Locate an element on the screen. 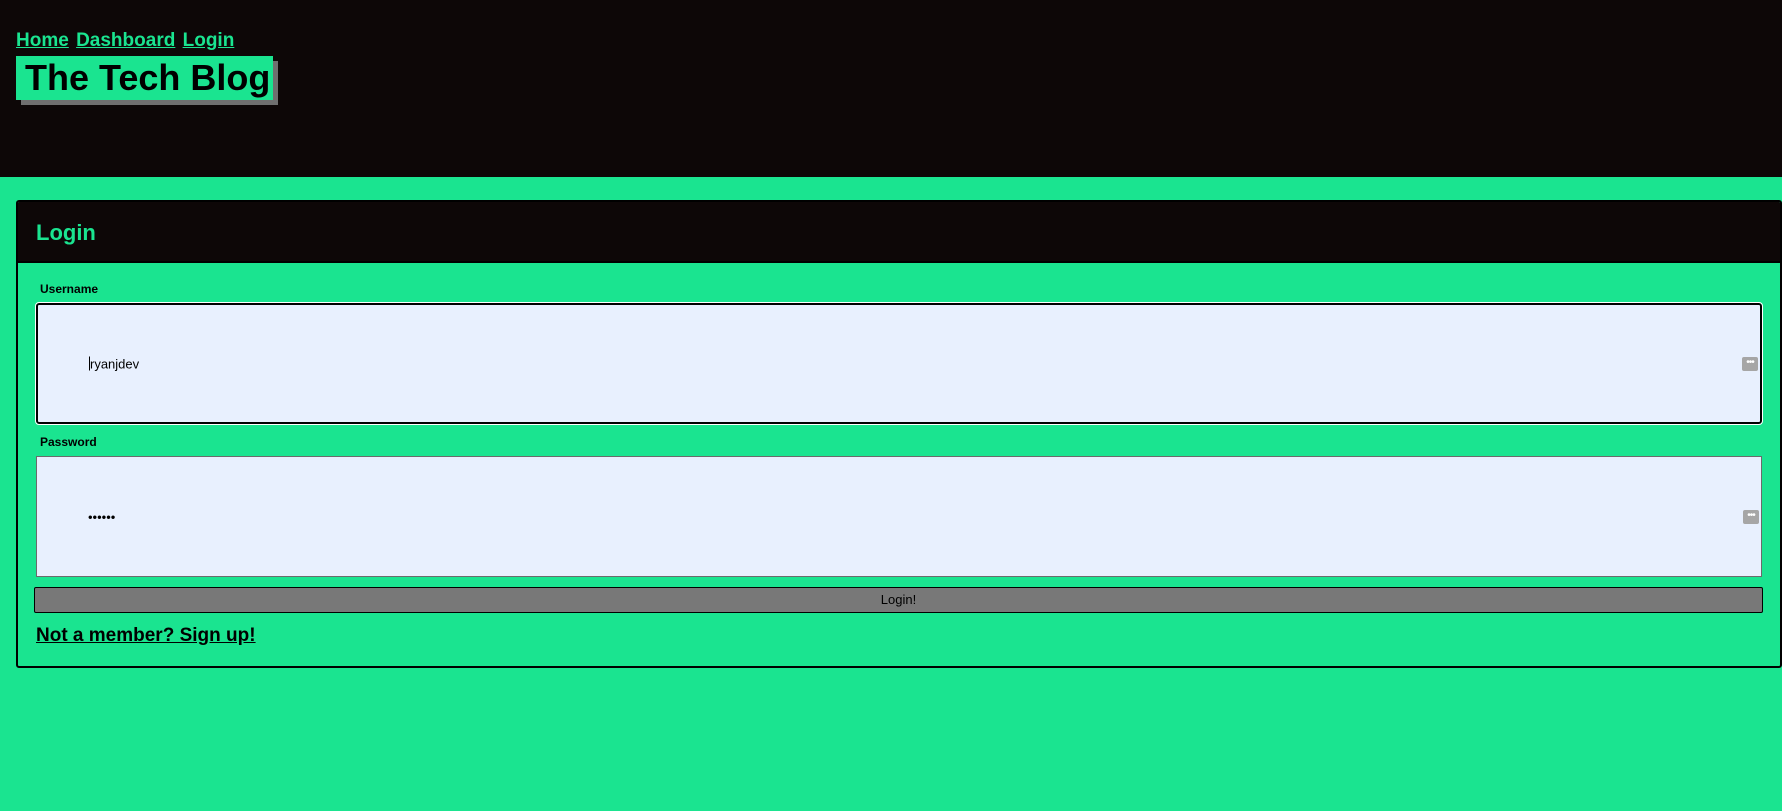  password-value: •••••• is located at coordinates (102, 516).